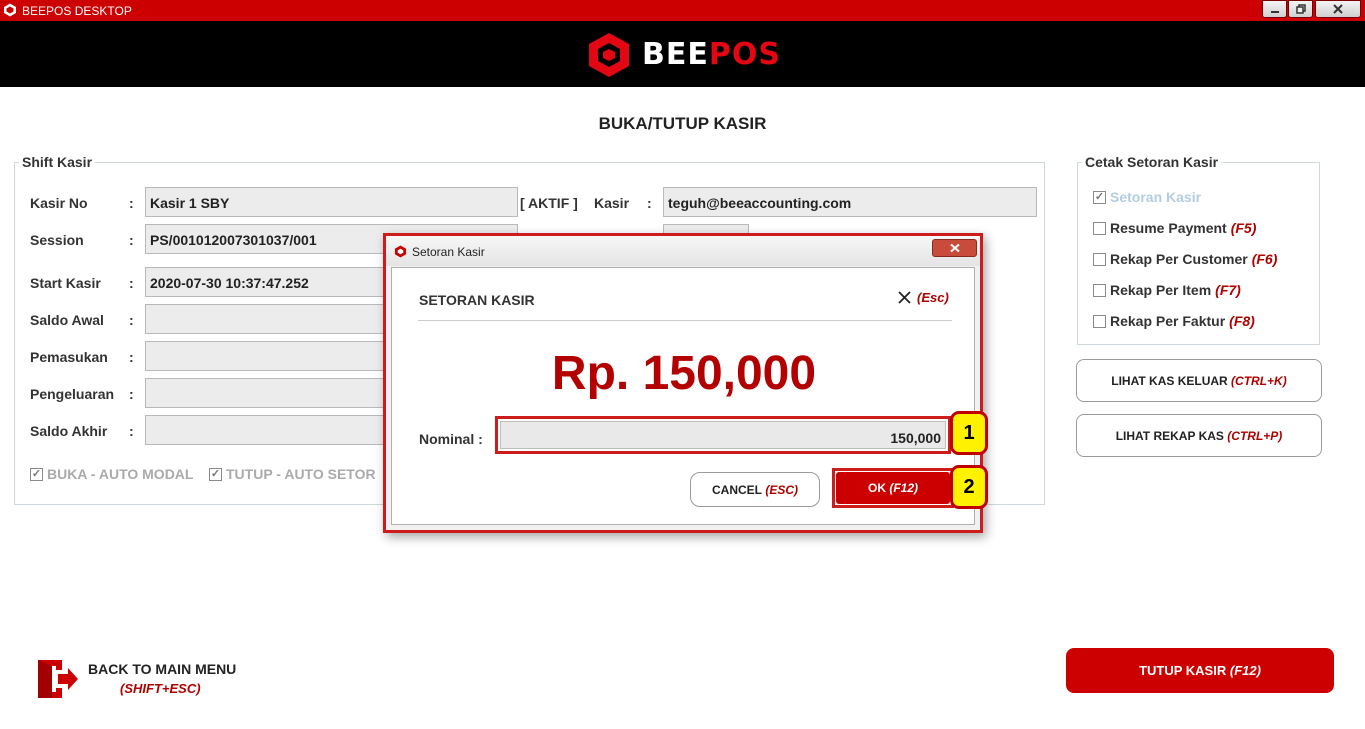 The height and width of the screenshot is (729, 1365). I want to click on shortcut-label: (F7), so click(1228, 290).